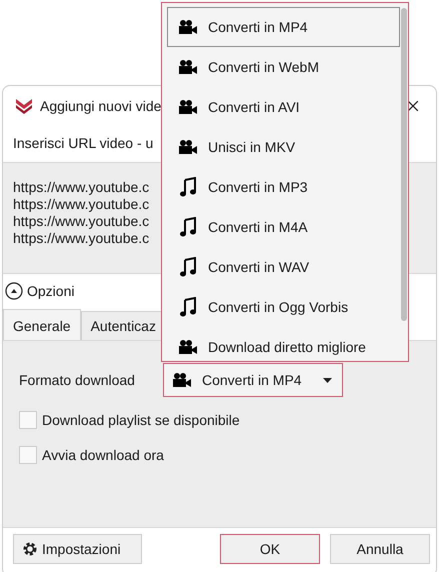 The height and width of the screenshot is (572, 439). Describe the element at coordinates (42, 324) in the screenshot. I see `tab: Generale` at that location.